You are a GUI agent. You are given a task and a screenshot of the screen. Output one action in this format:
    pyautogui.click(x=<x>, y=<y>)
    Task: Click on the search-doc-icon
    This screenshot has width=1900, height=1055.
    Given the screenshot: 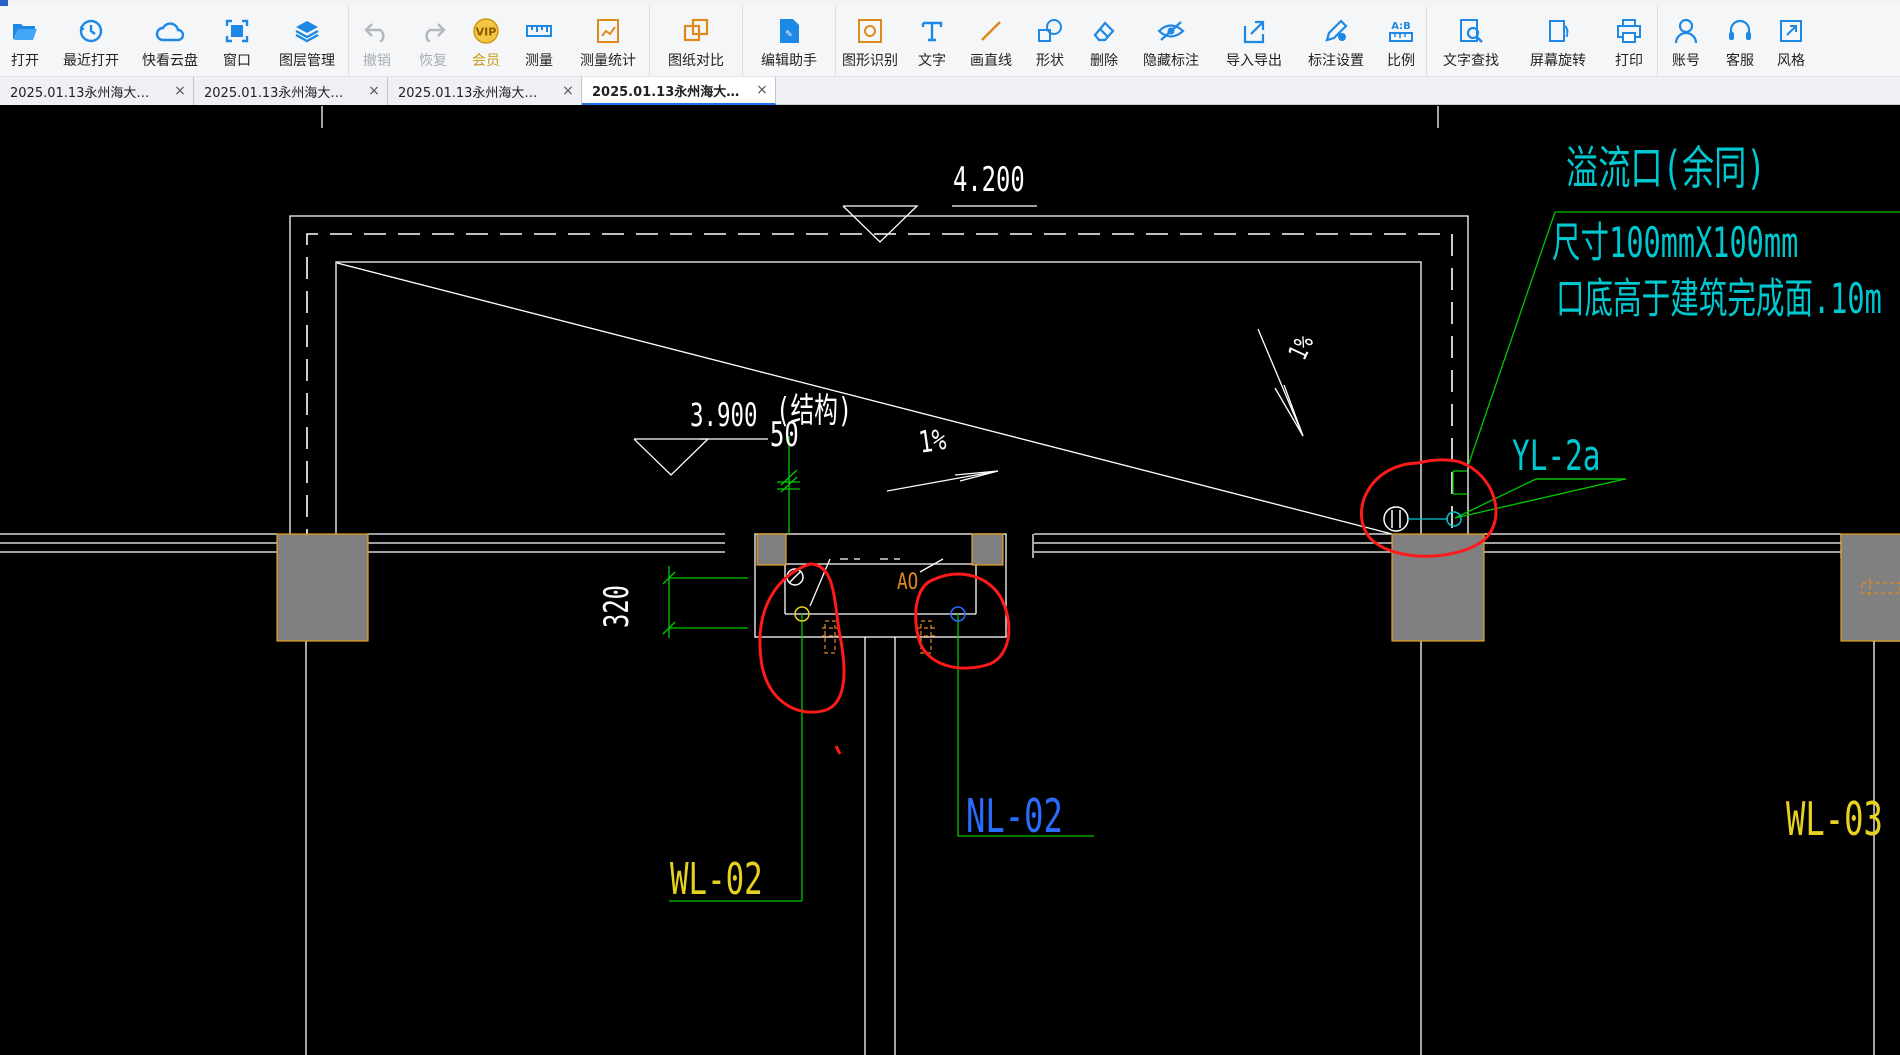 What is the action you would take?
    pyautogui.click(x=1471, y=31)
    